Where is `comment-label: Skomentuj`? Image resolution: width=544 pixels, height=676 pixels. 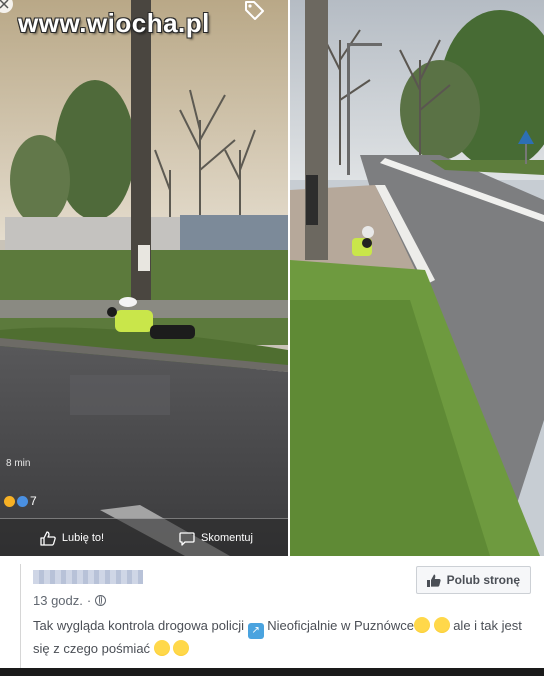 comment-label: Skomentuj is located at coordinates (227, 538).